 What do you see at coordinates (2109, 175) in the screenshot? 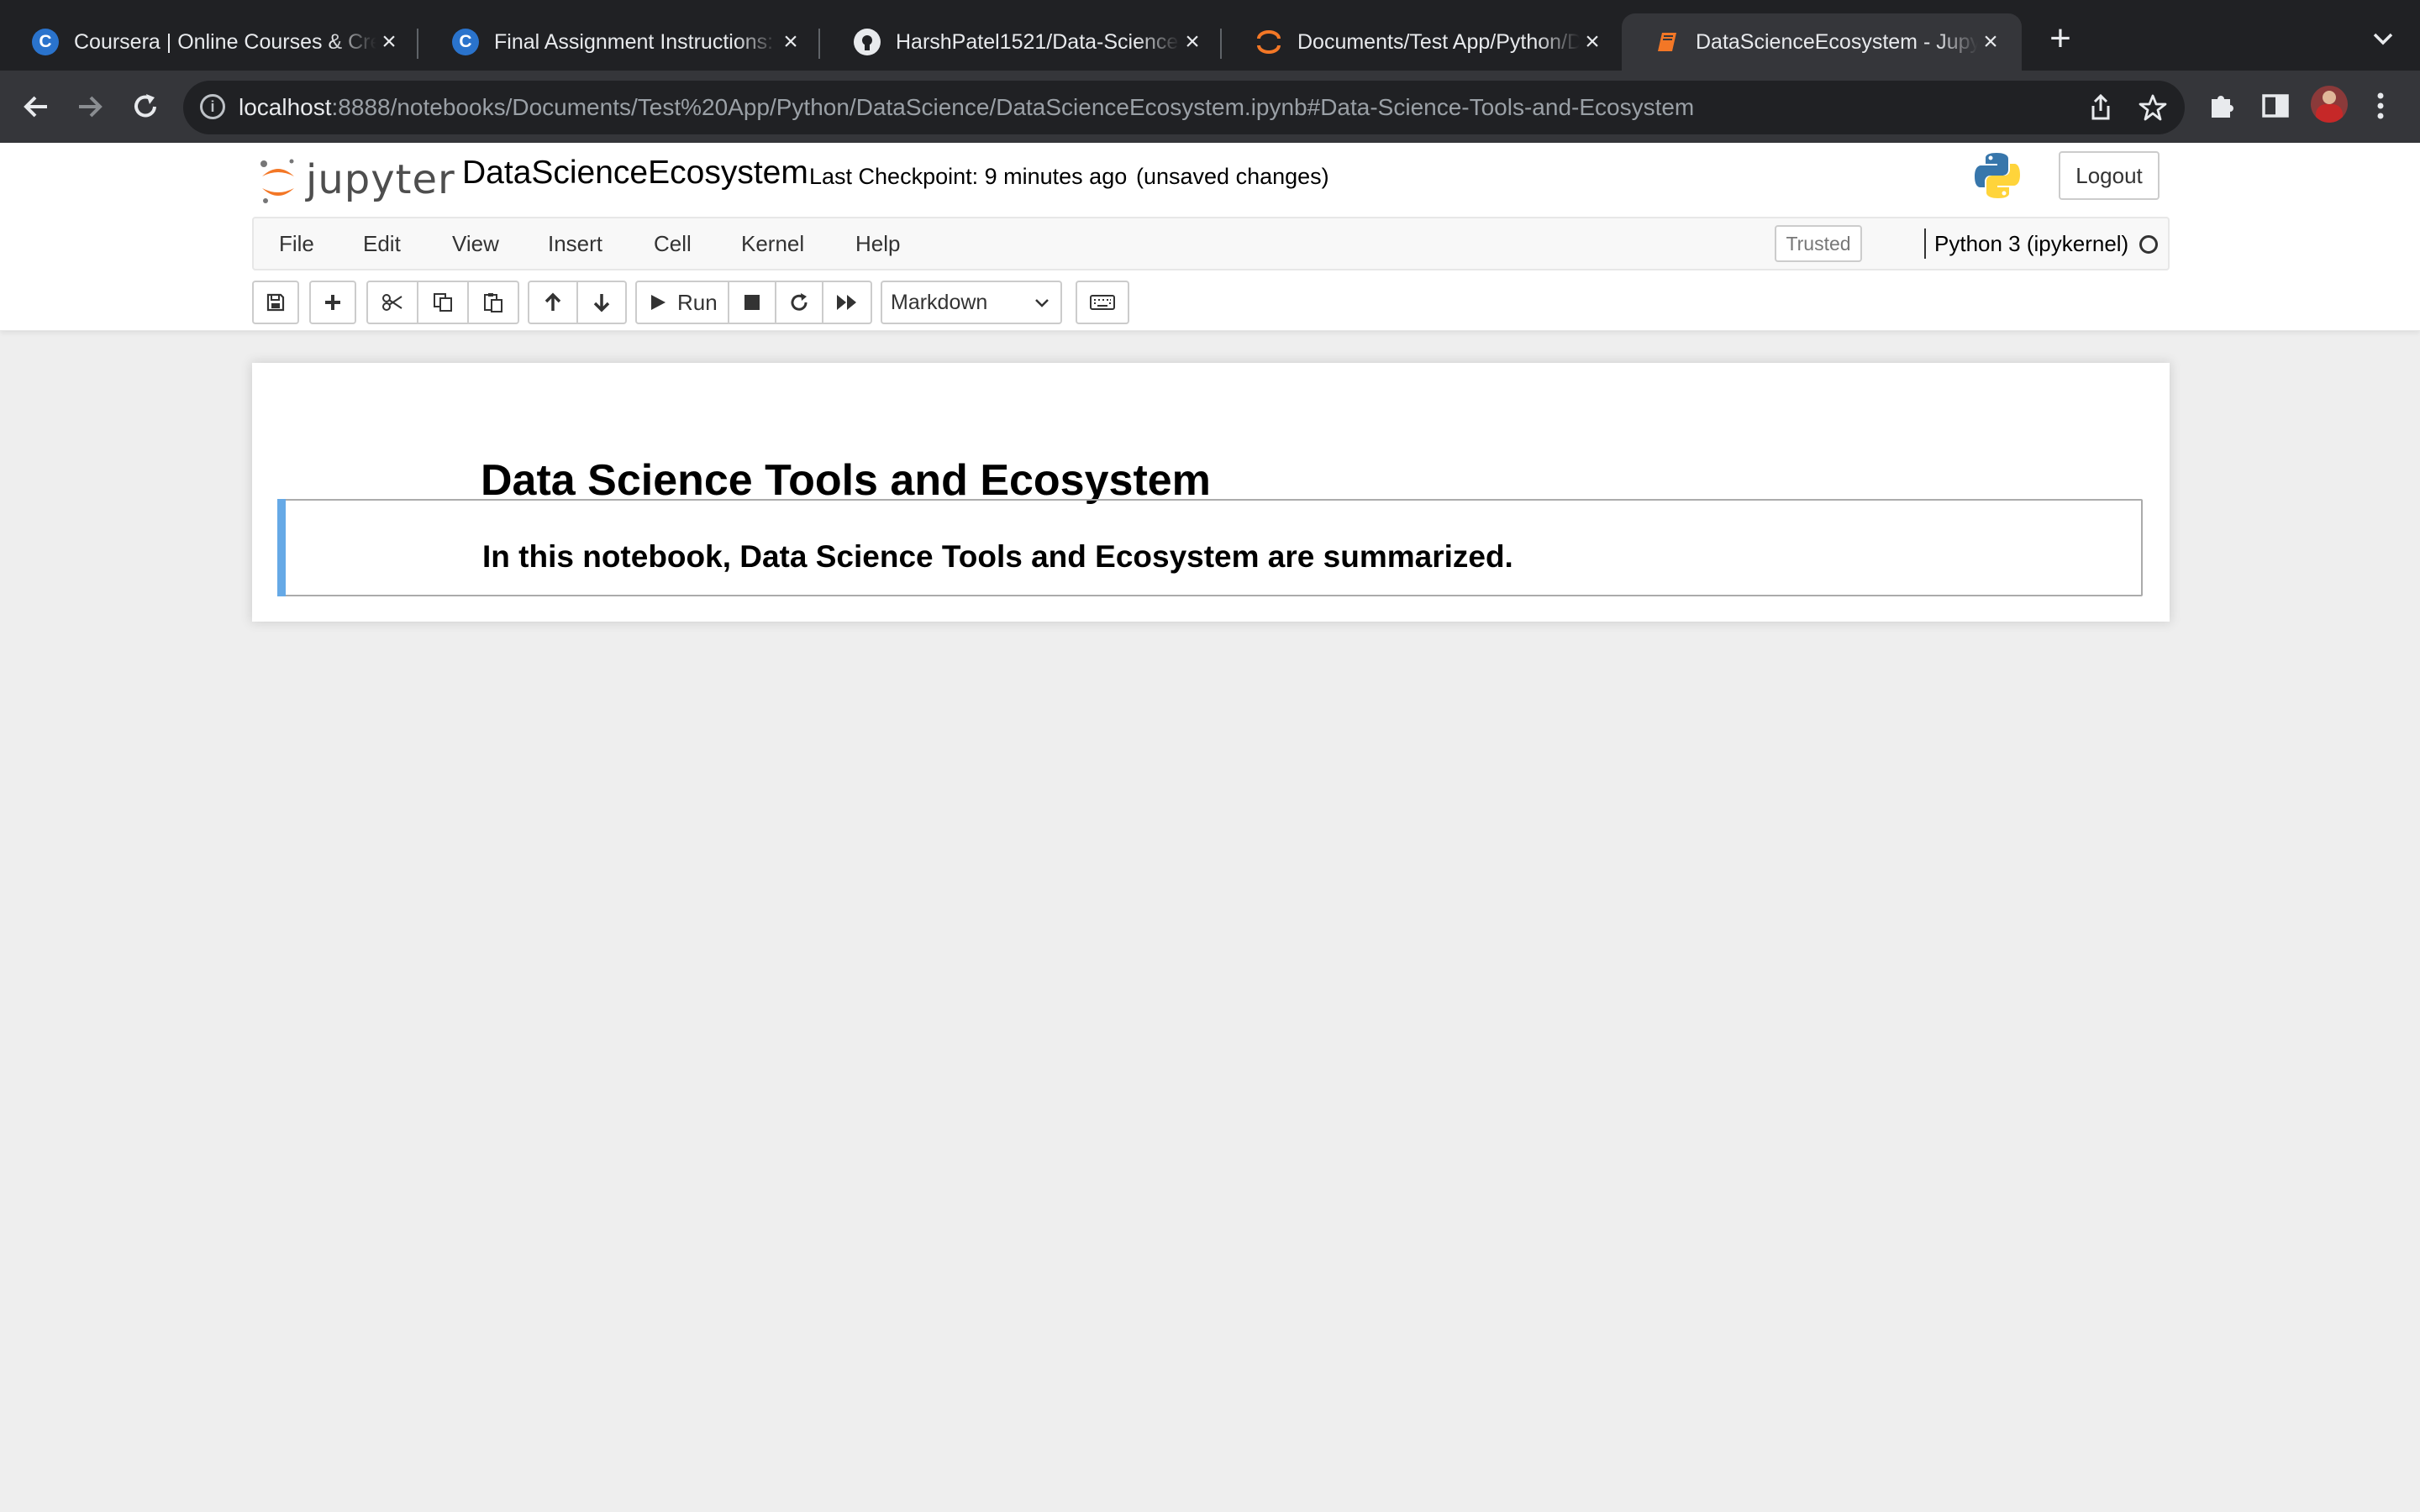
I see `logout-button: Logout` at bounding box center [2109, 175].